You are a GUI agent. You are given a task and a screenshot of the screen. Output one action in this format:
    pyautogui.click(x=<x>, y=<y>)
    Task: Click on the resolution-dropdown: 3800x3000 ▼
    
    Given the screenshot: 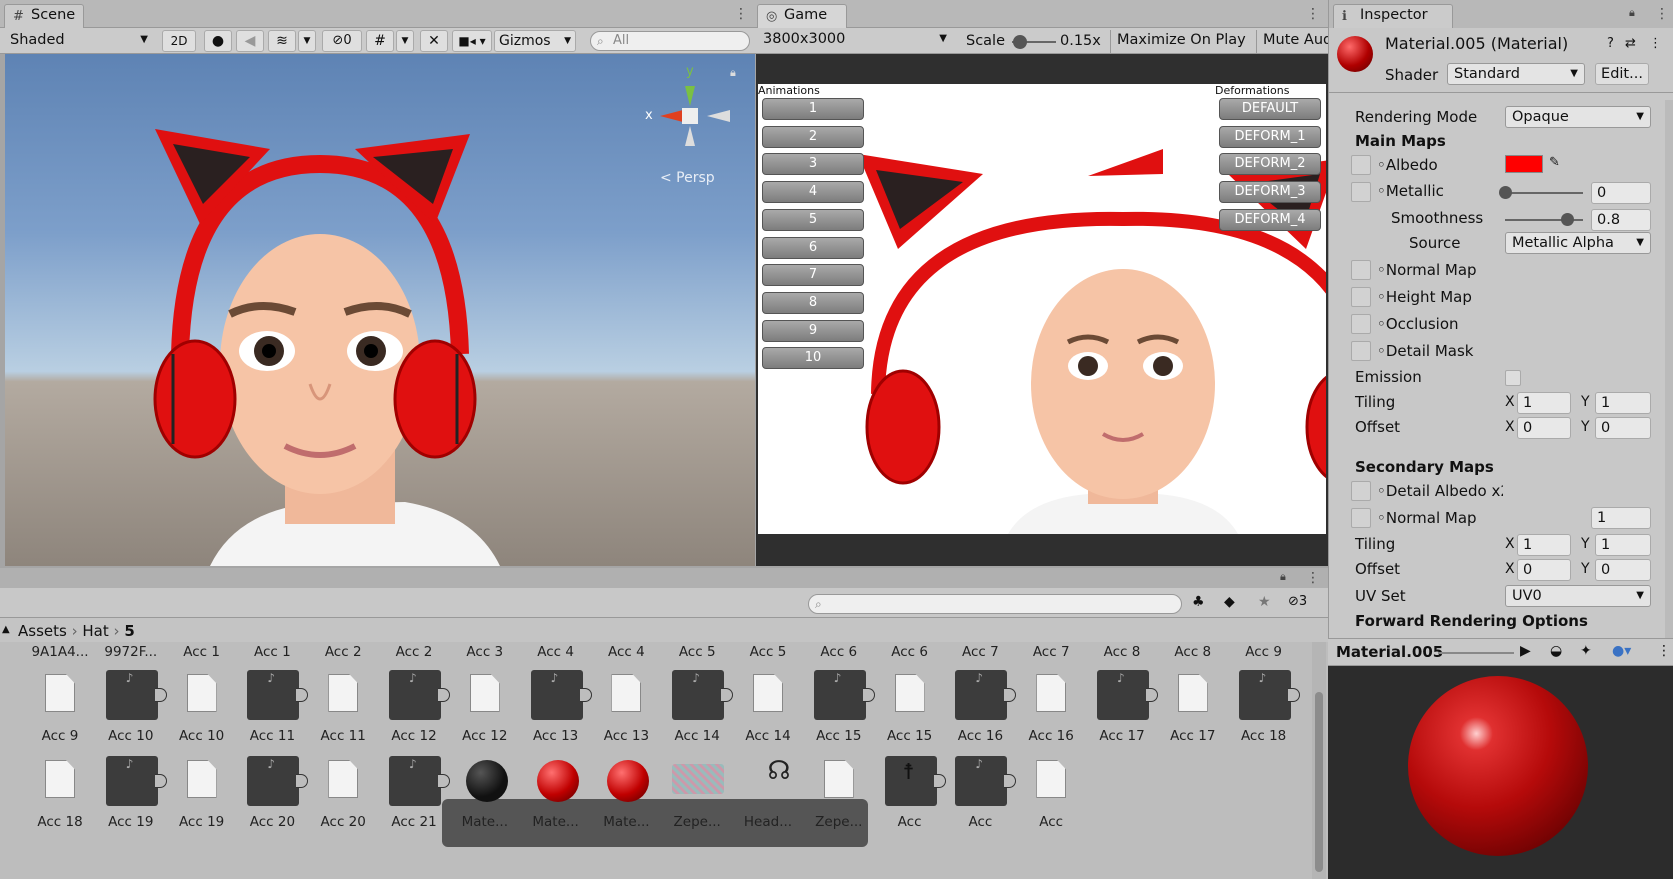 What is the action you would take?
    pyautogui.click(x=855, y=40)
    